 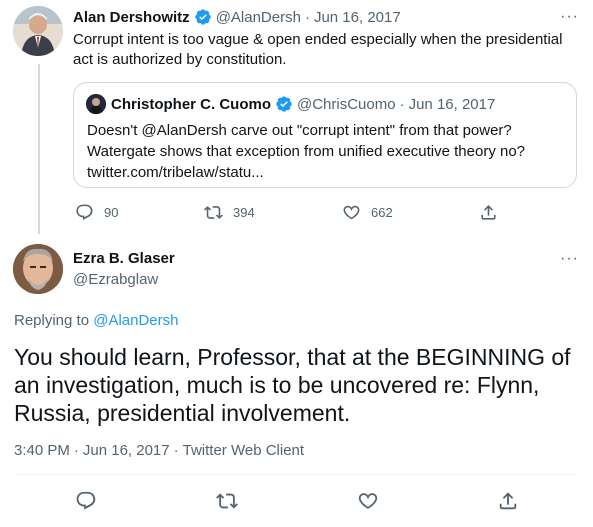 What do you see at coordinates (131, 17) in the screenshot?
I see `author-name: Alan Dershowitz` at bounding box center [131, 17].